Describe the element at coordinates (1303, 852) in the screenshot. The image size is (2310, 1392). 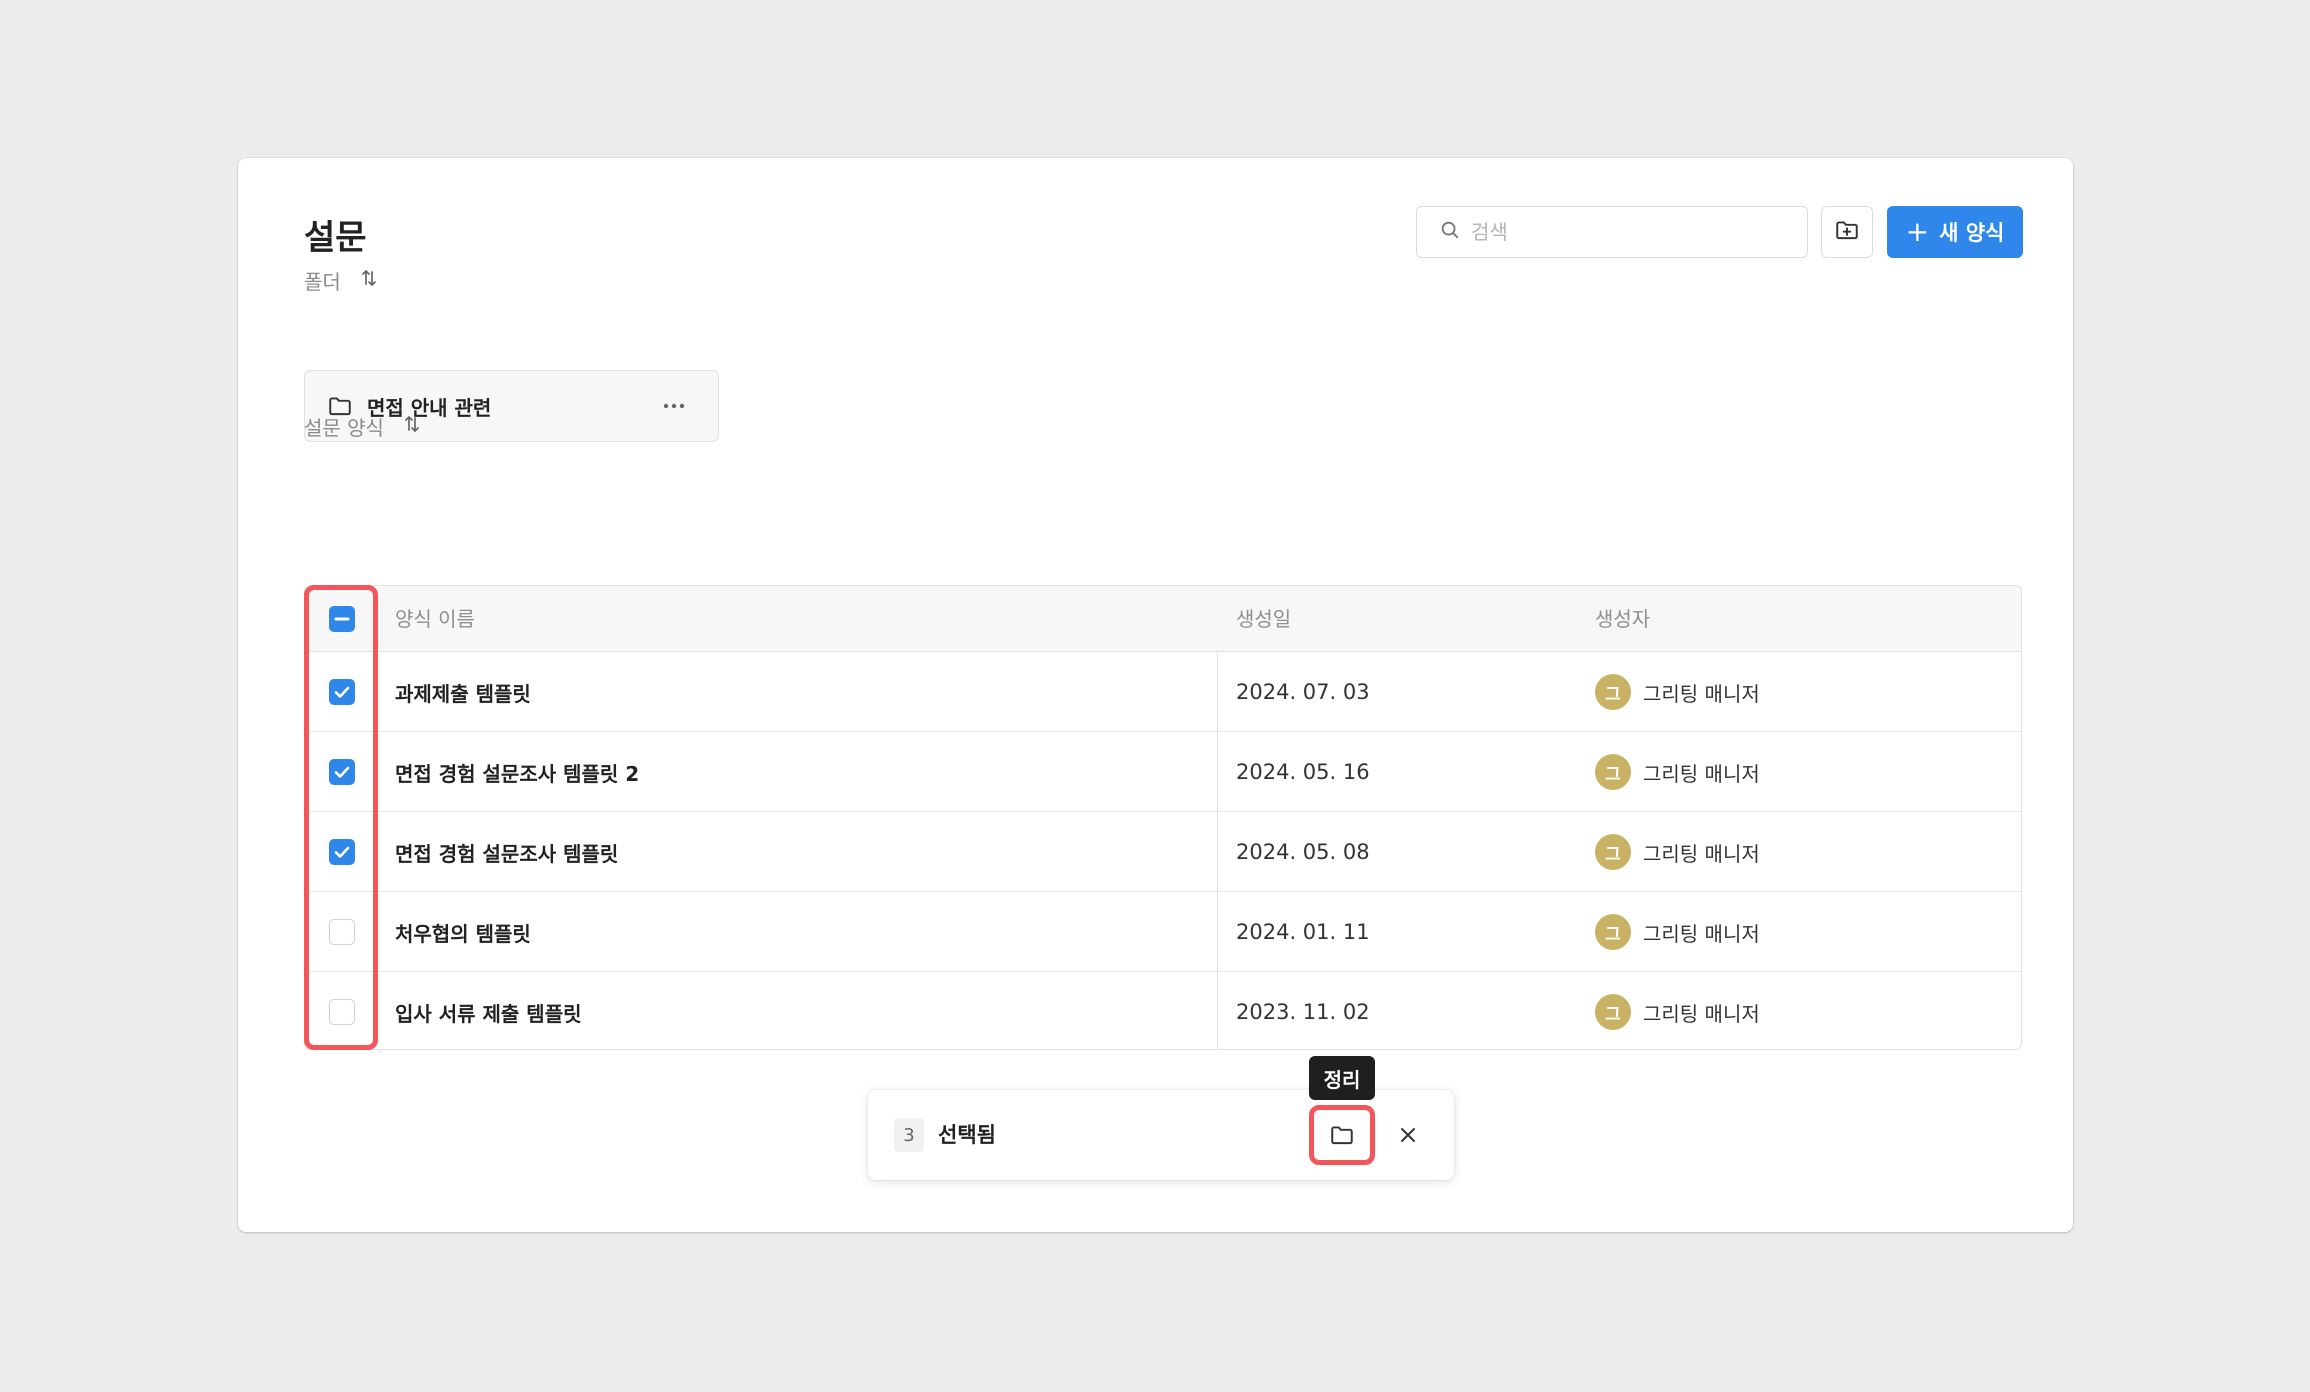
I see `created-date: 2024. 05. 08` at that location.